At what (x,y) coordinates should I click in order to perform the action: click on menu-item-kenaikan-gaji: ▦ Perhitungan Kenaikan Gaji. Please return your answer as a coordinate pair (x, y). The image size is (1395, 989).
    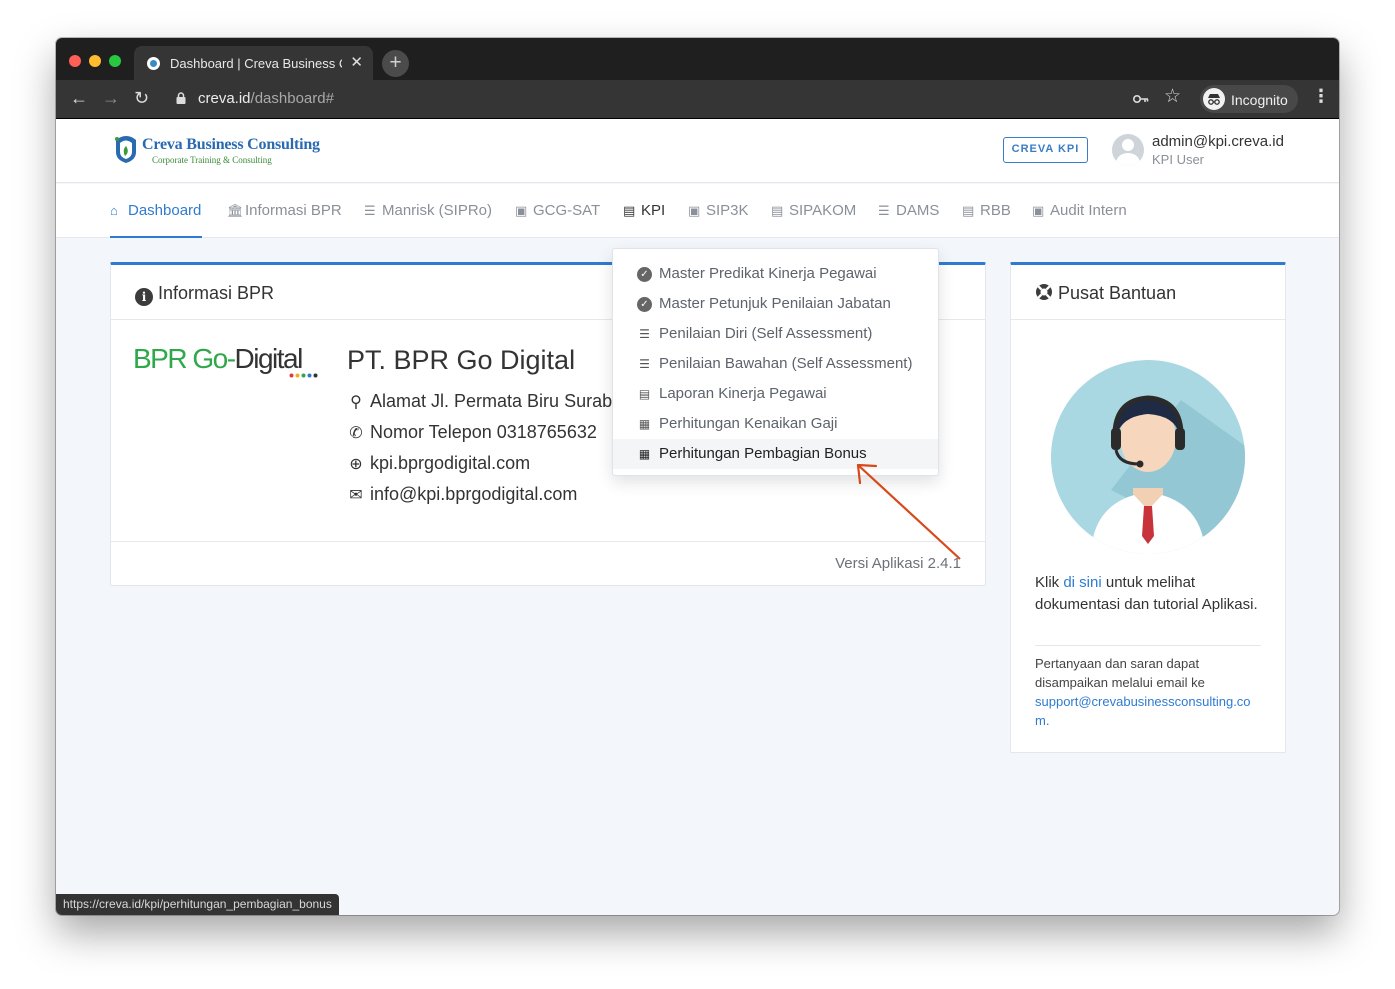
    Looking at the image, I should click on (775, 424).